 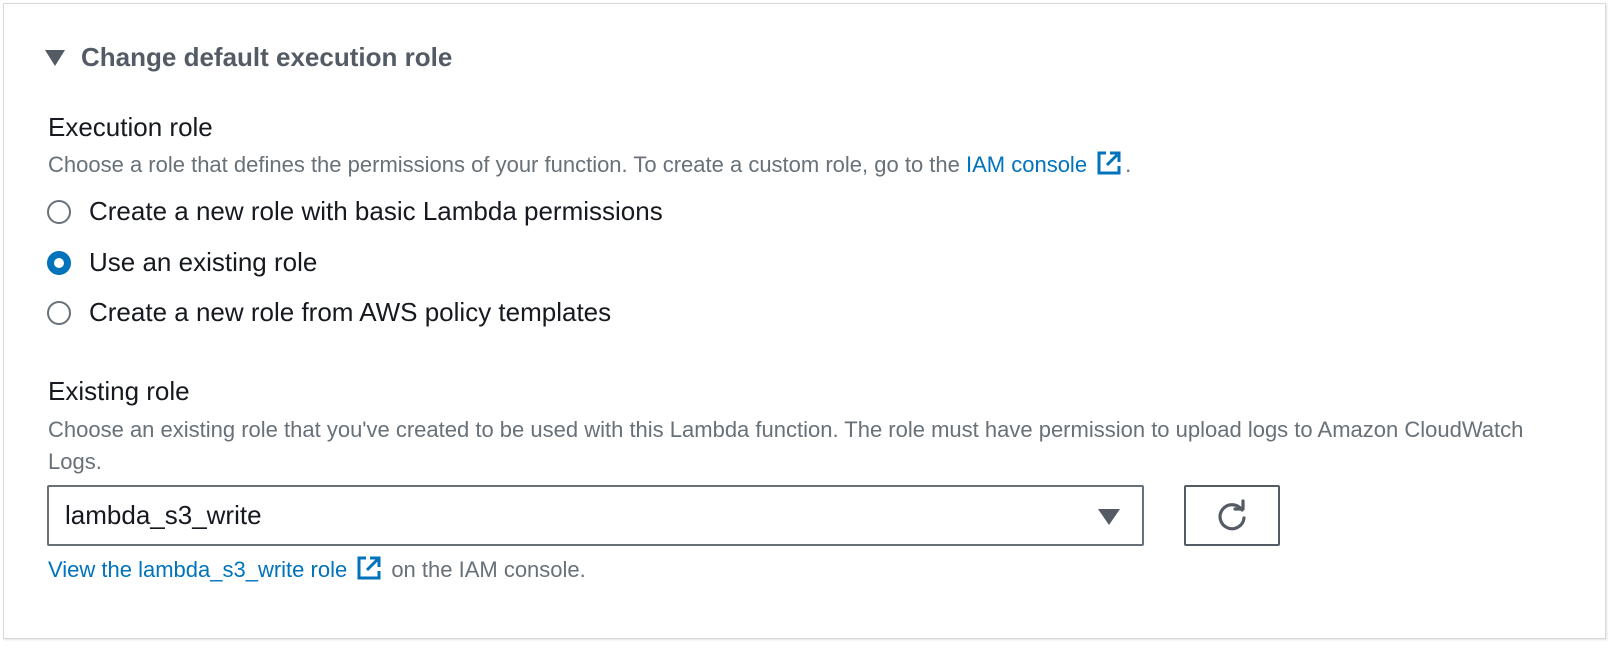 I want to click on dropdown-caret-icon, so click(x=1109, y=517).